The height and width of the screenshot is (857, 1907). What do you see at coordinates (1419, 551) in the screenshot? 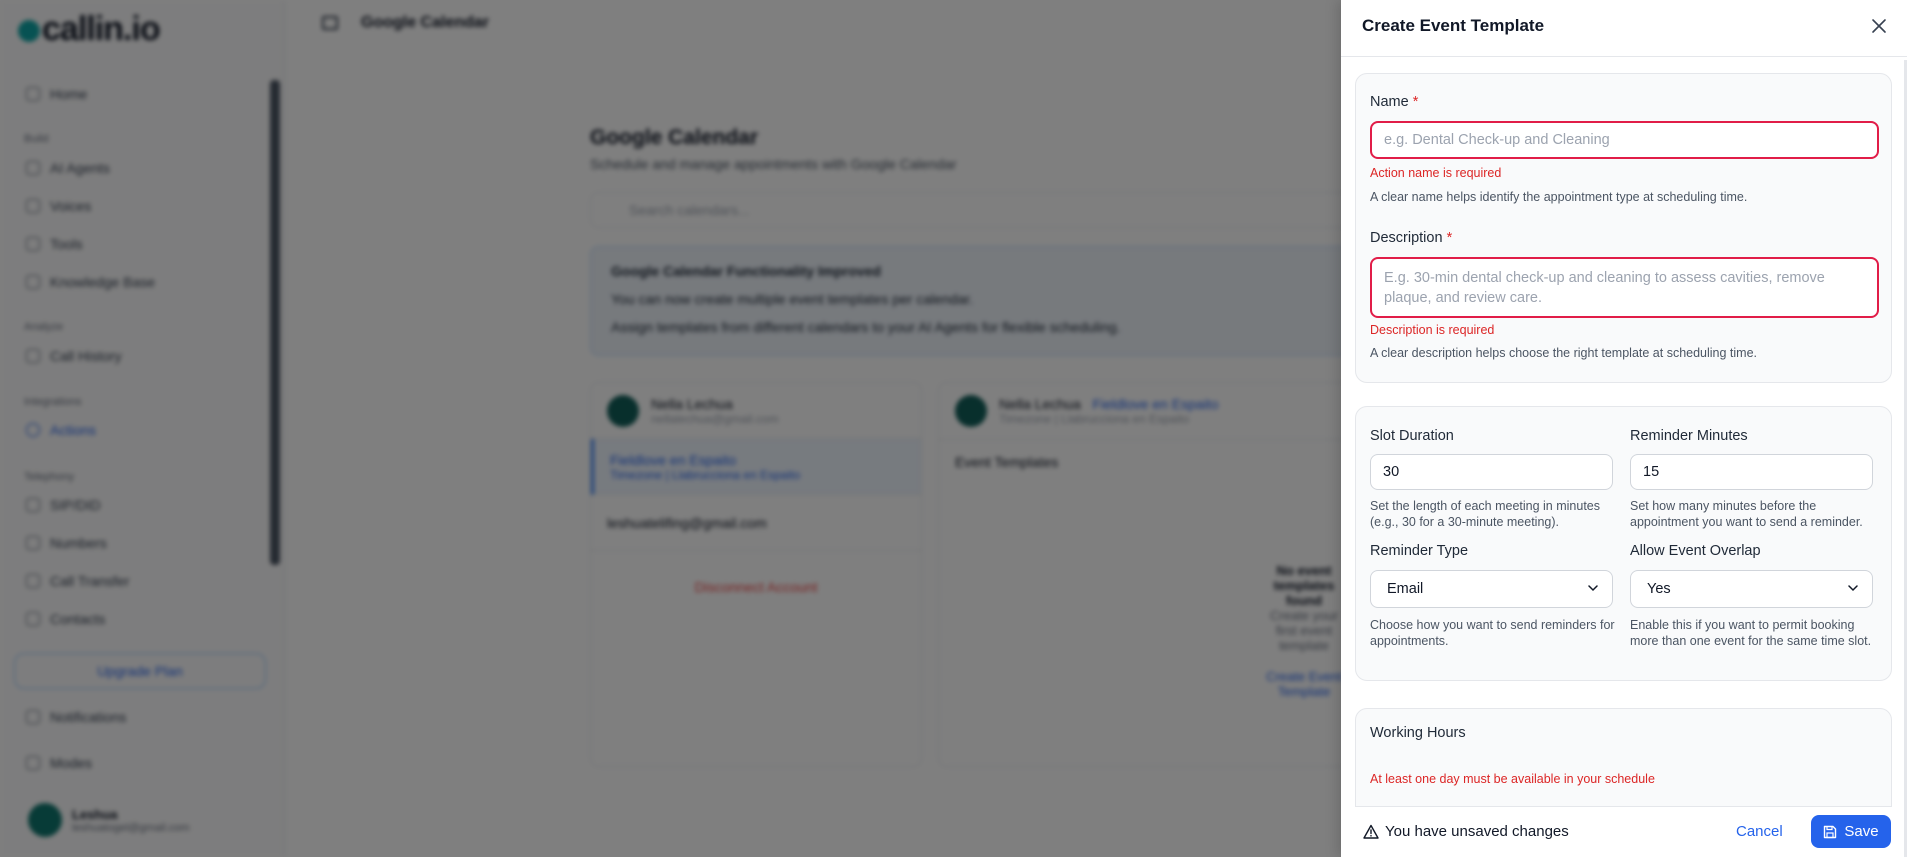
I see `reminder-type-label: Reminder Type` at bounding box center [1419, 551].